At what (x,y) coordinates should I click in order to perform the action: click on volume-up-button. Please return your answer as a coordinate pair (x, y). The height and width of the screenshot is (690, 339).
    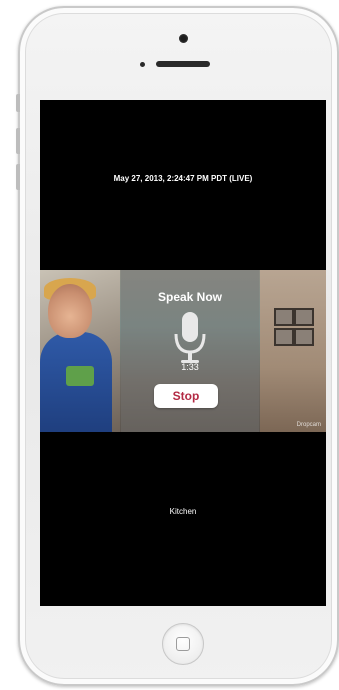
    Looking at the image, I should click on (18, 141).